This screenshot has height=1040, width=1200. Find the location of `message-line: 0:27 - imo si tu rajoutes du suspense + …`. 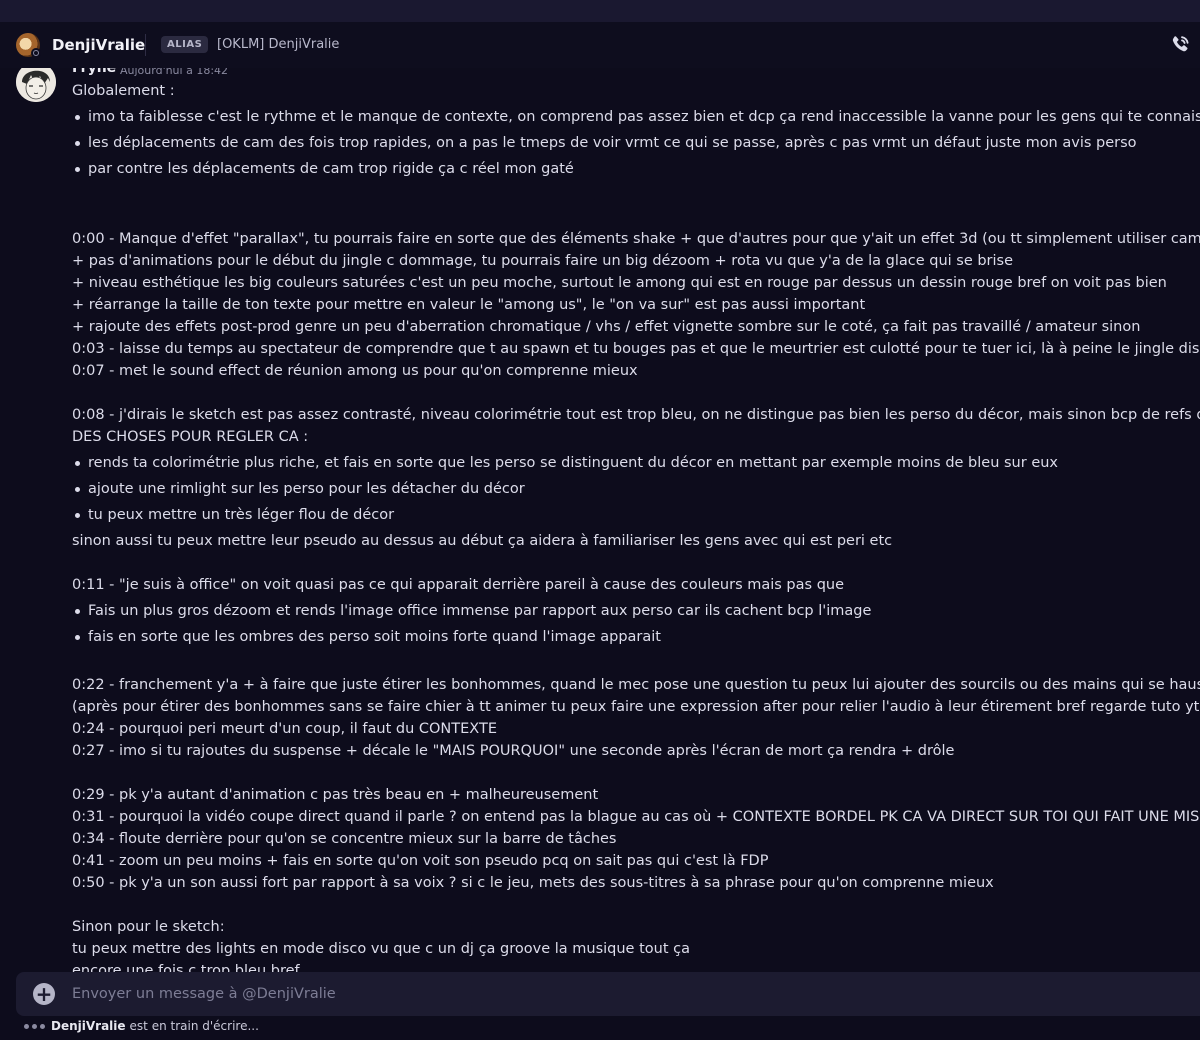

message-line: 0:27 - imo si tu rajoutes du suspense + … is located at coordinates (513, 751).